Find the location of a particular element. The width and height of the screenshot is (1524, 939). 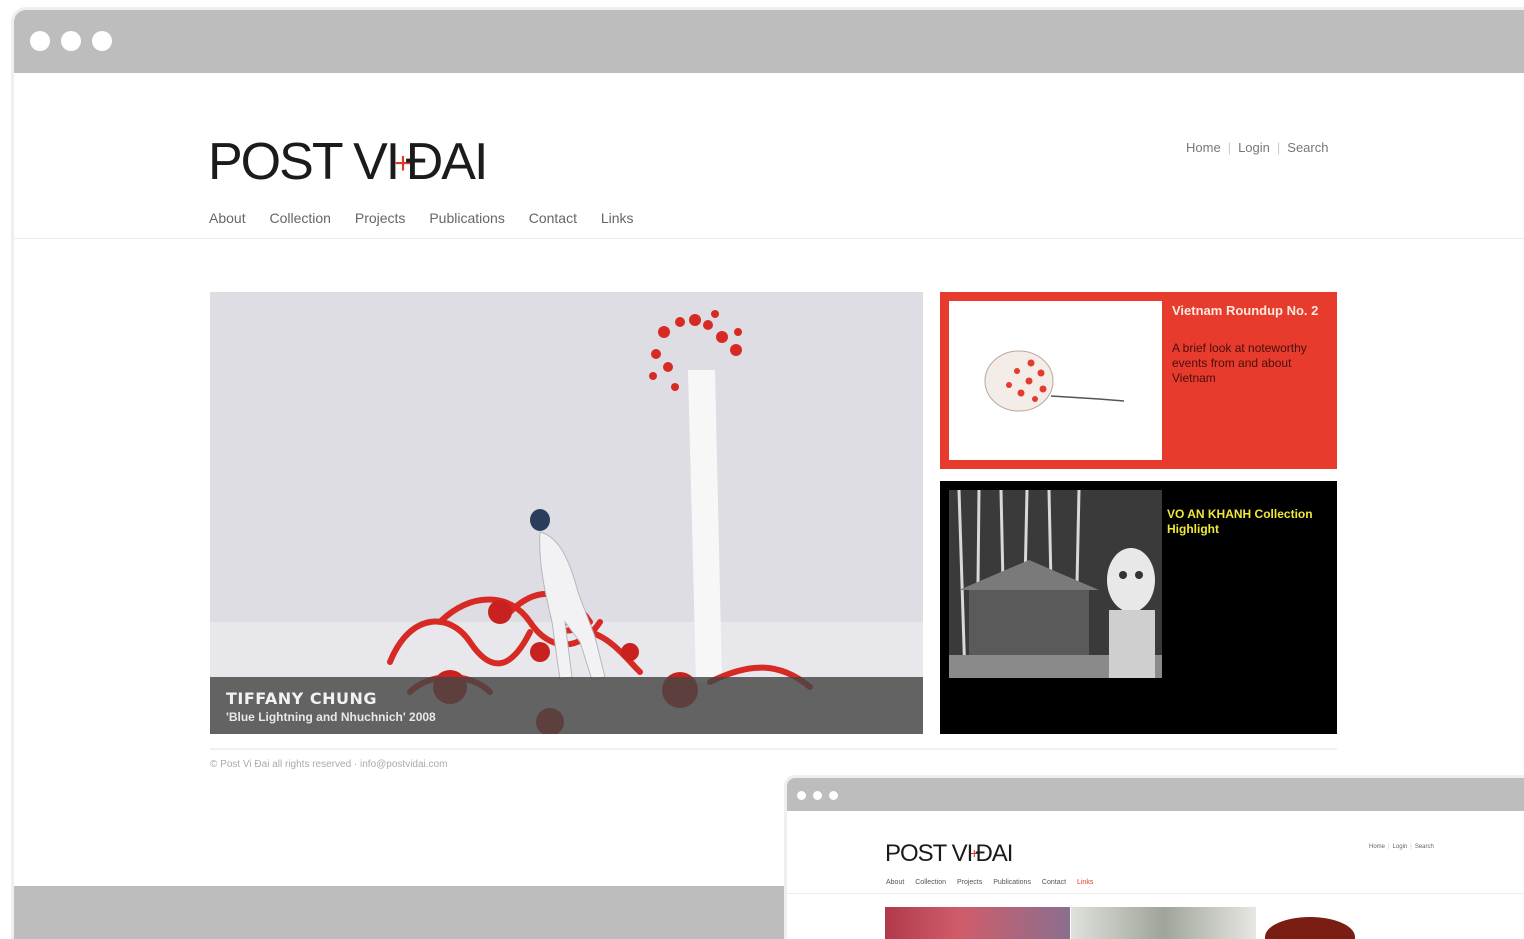

collection-highlight-thumbnail is located at coordinates (1055, 584).